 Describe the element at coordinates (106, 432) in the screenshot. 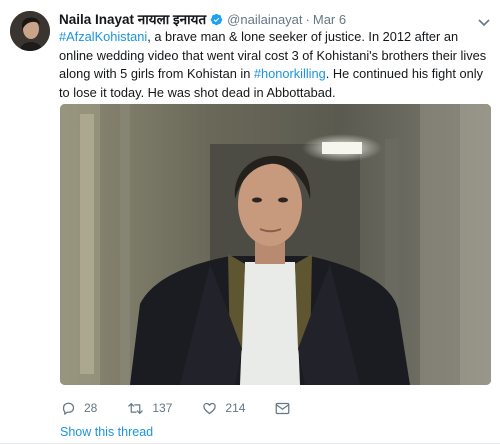

I see `show-thread-link: Show this thread` at that location.